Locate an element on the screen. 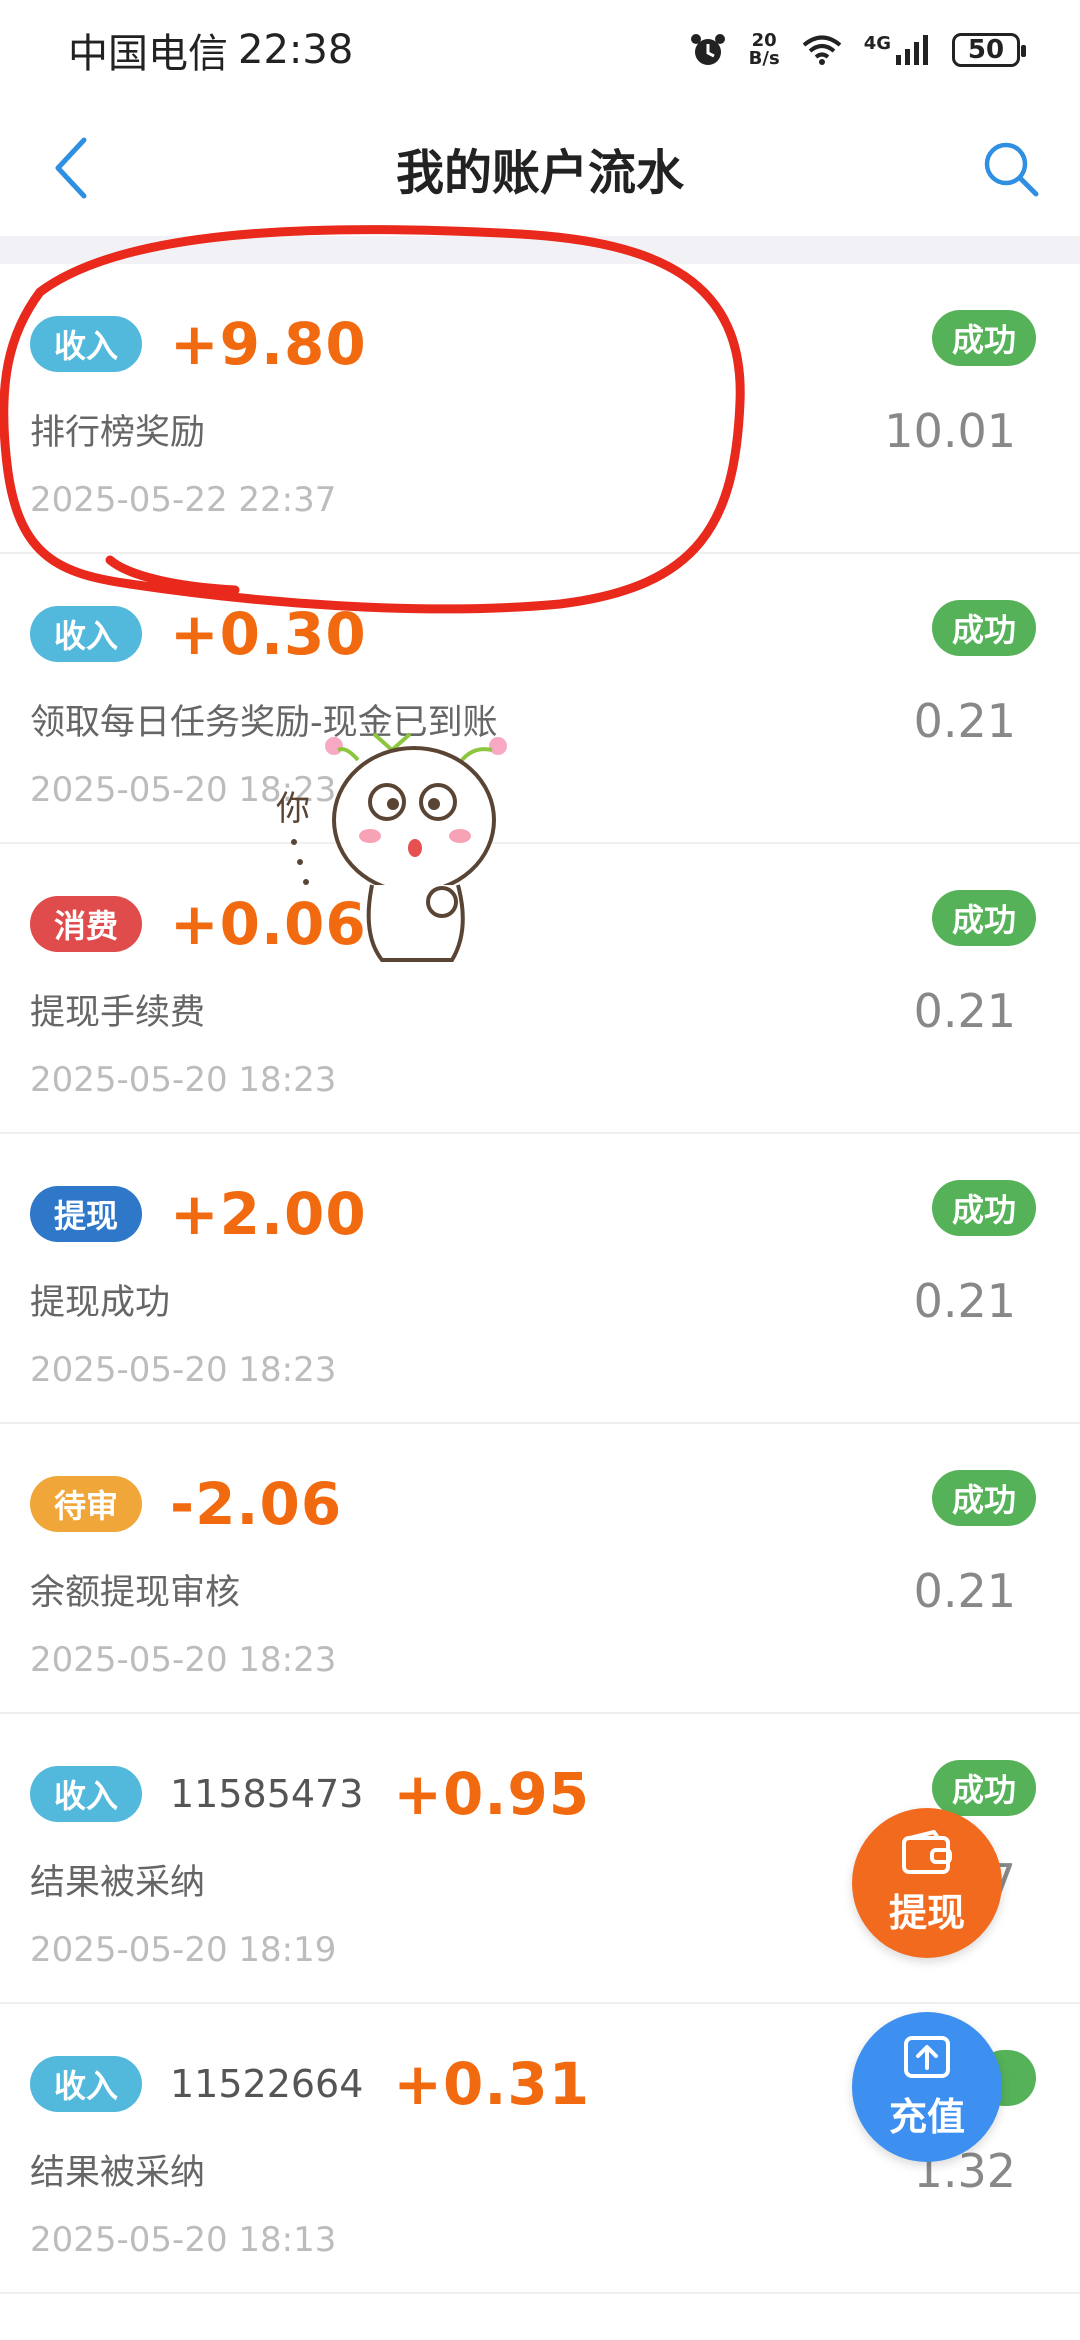 Image resolution: width=1080 pixels, height=2340 pixels. network-speed: 20 B/s is located at coordinates (764, 50).